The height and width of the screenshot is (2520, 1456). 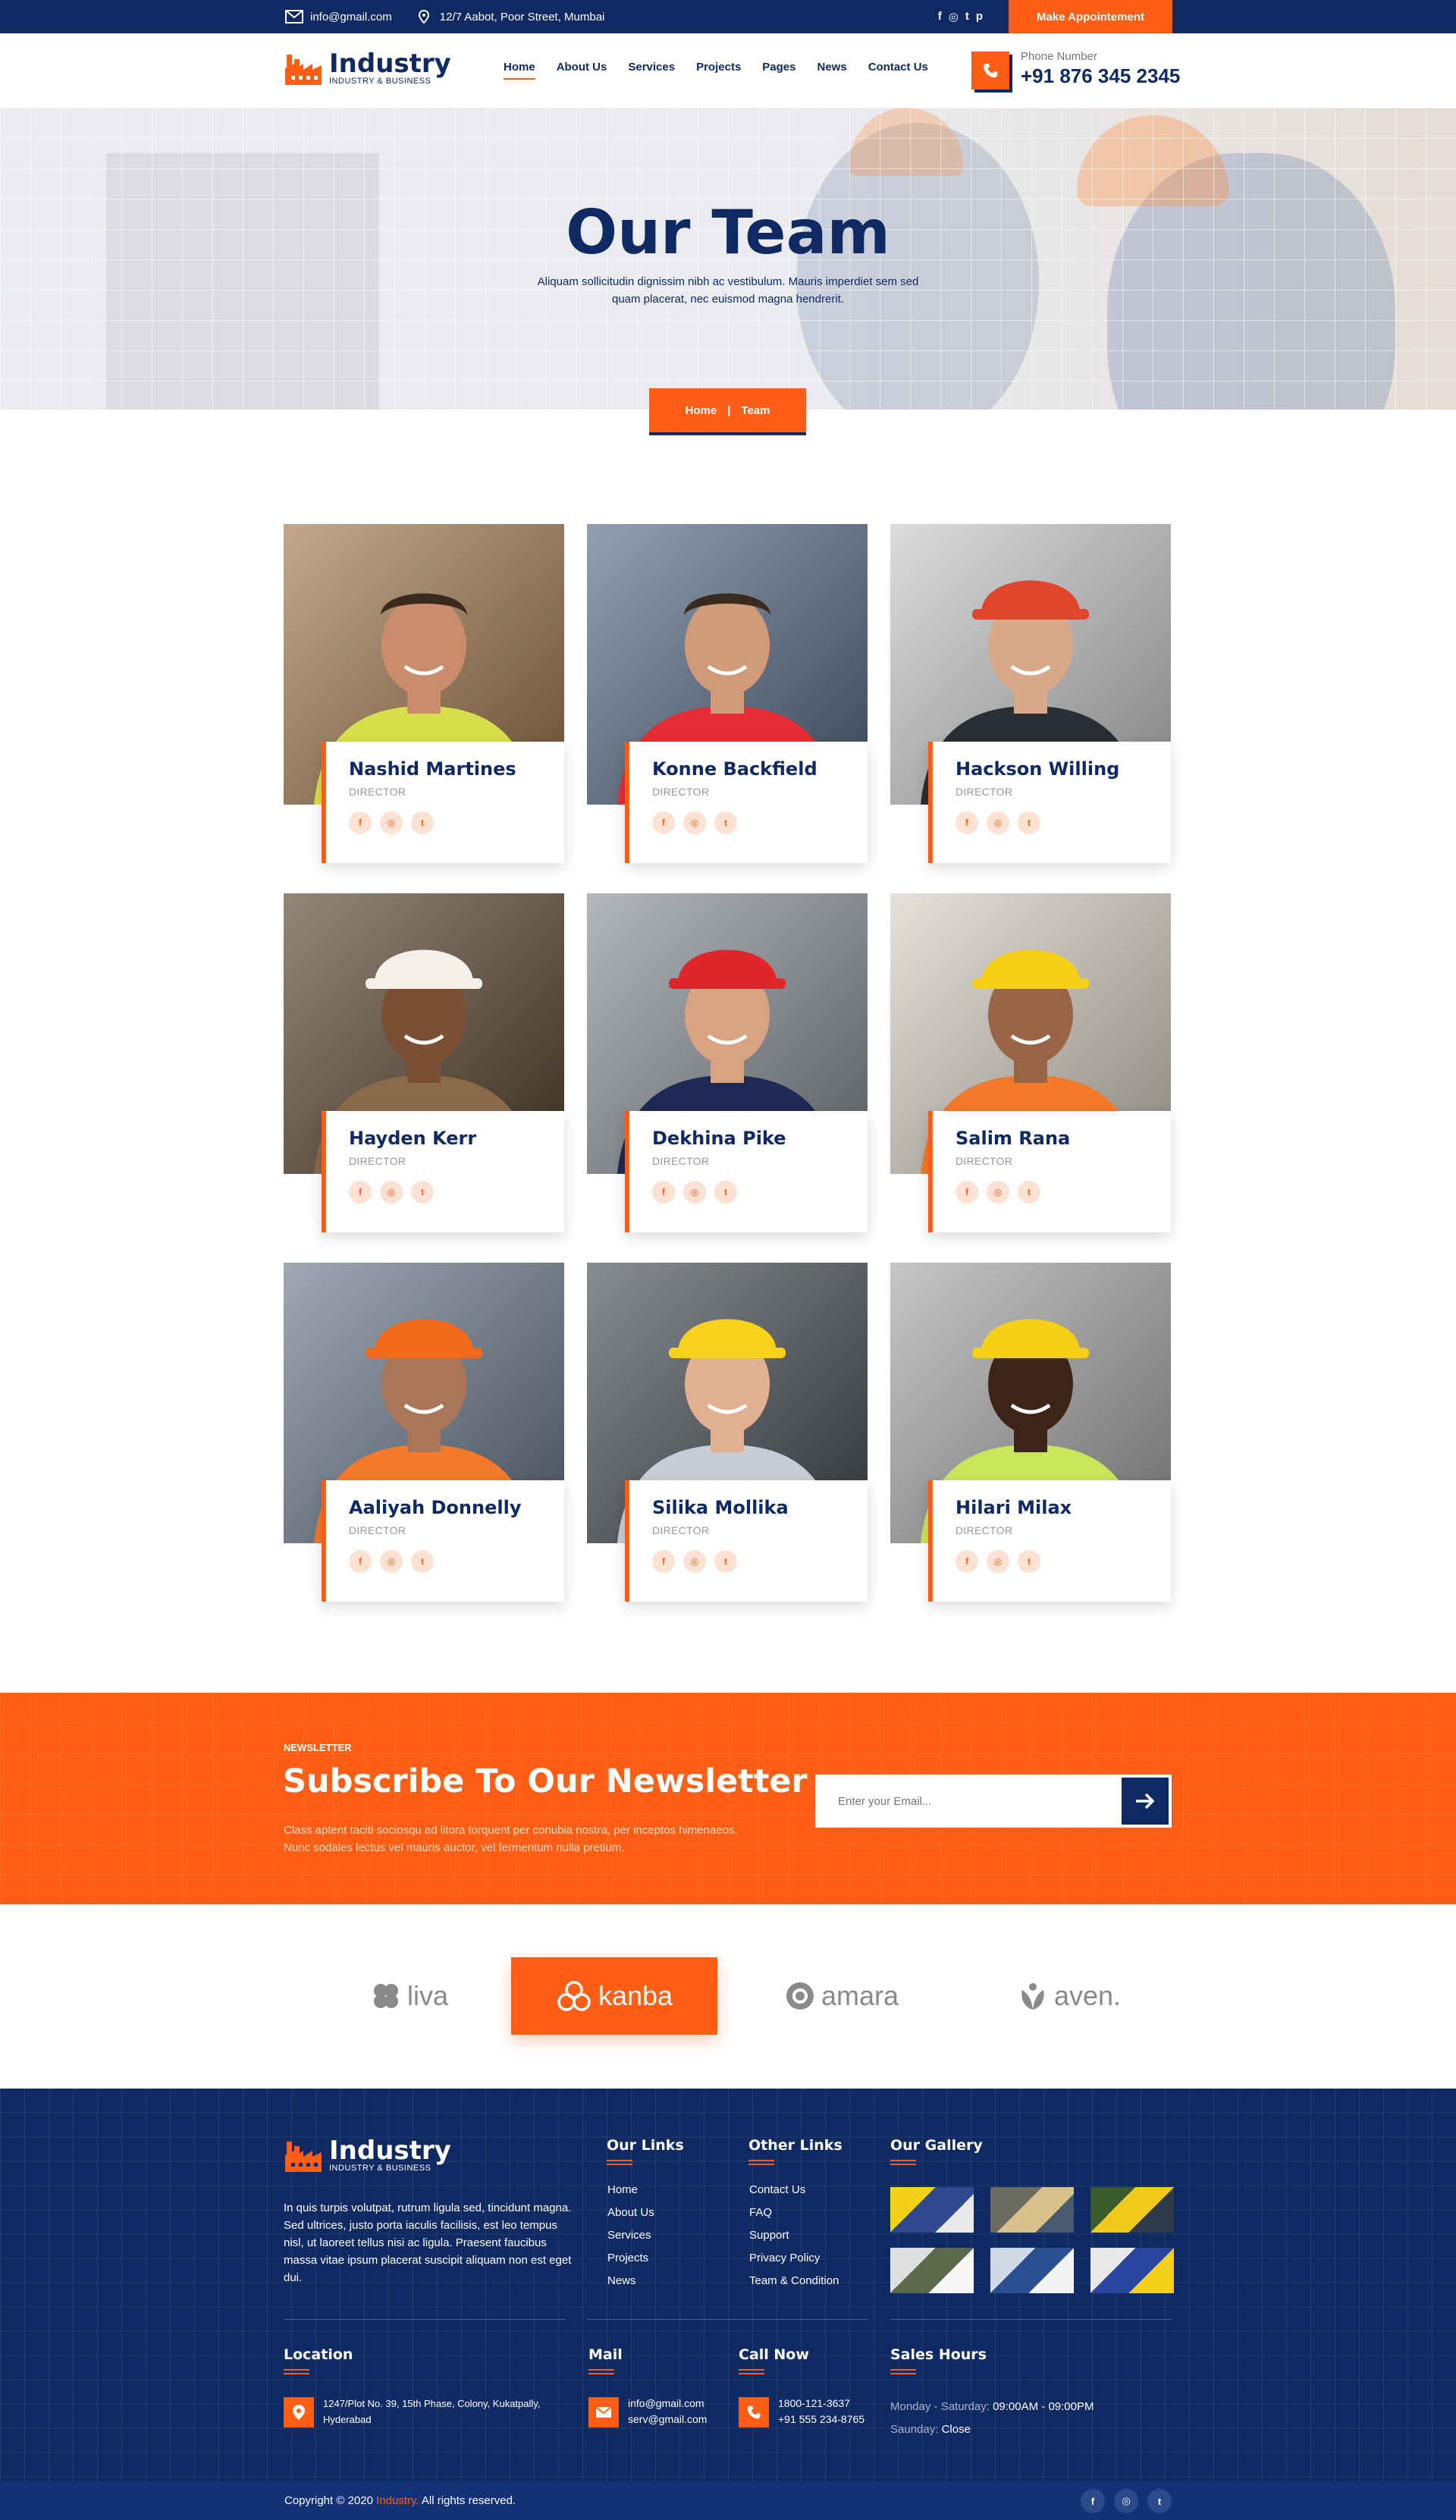 I want to click on footer-link-home: Home, so click(x=630, y=2190).